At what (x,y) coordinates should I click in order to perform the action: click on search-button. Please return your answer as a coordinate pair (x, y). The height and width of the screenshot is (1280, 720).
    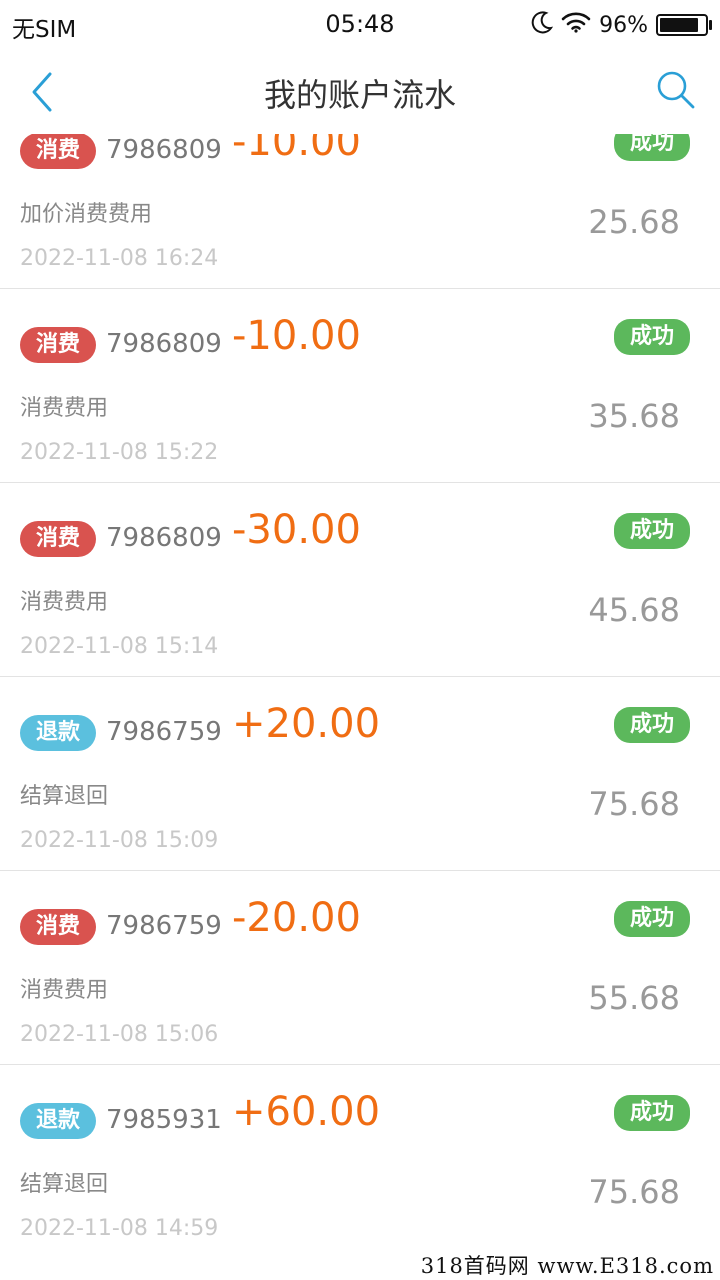
    Looking at the image, I should click on (676, 90).